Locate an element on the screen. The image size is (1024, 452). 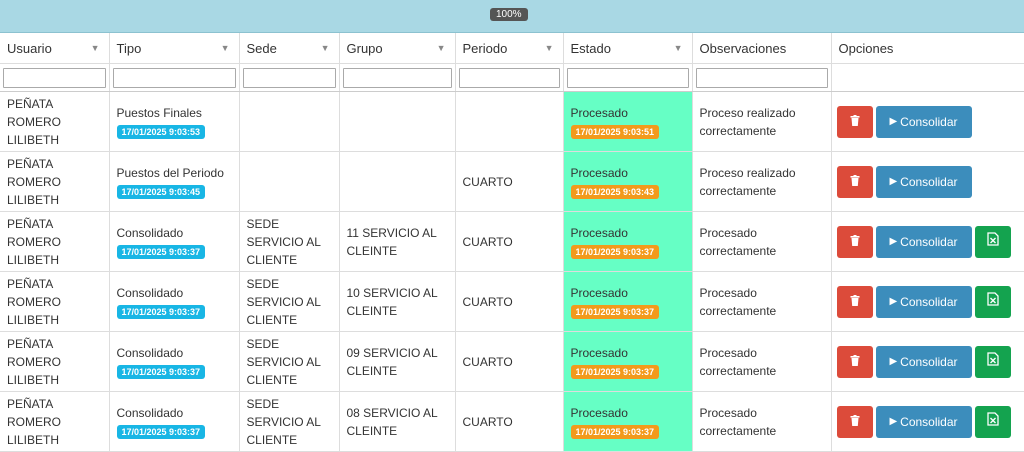
observaciones-cell: Proceso realizado correctamente is located at coordinates (762, 181).